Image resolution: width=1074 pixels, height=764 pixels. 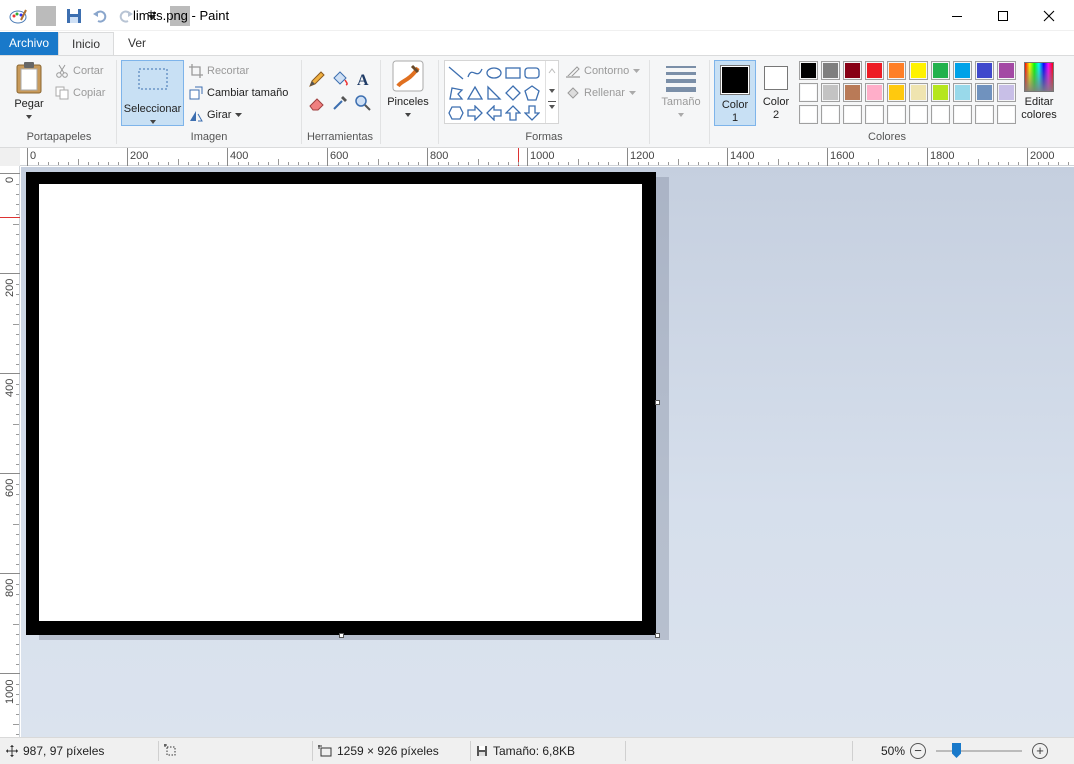 What do you see at coordinates (918, 751) in the screenshot?
I see `zoom-out-button: −` at bounding box center [918, 751].